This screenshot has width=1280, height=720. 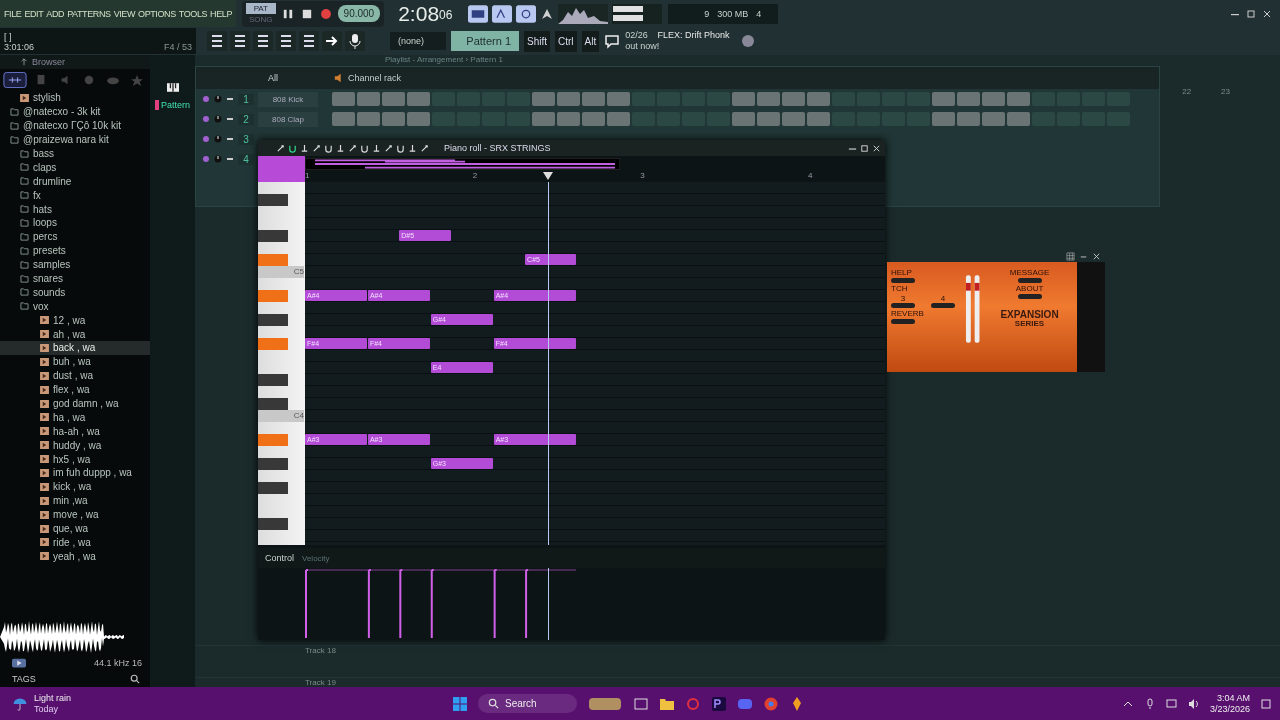 What do you see at coordinates (462, 164) in the screenshot?
I see `note-overview` at bounding box center [462, 164].